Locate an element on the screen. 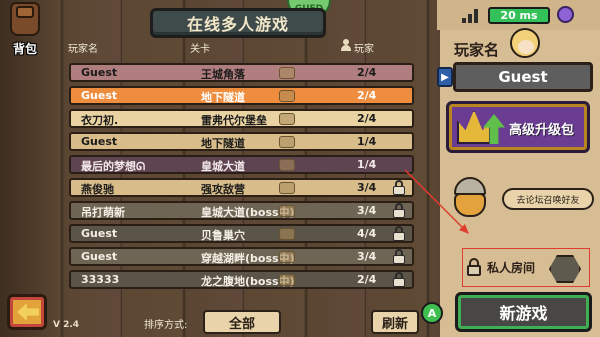 The image size is (600, 337). room-player: 吊打萌新 is located at coordinates (103, 212).